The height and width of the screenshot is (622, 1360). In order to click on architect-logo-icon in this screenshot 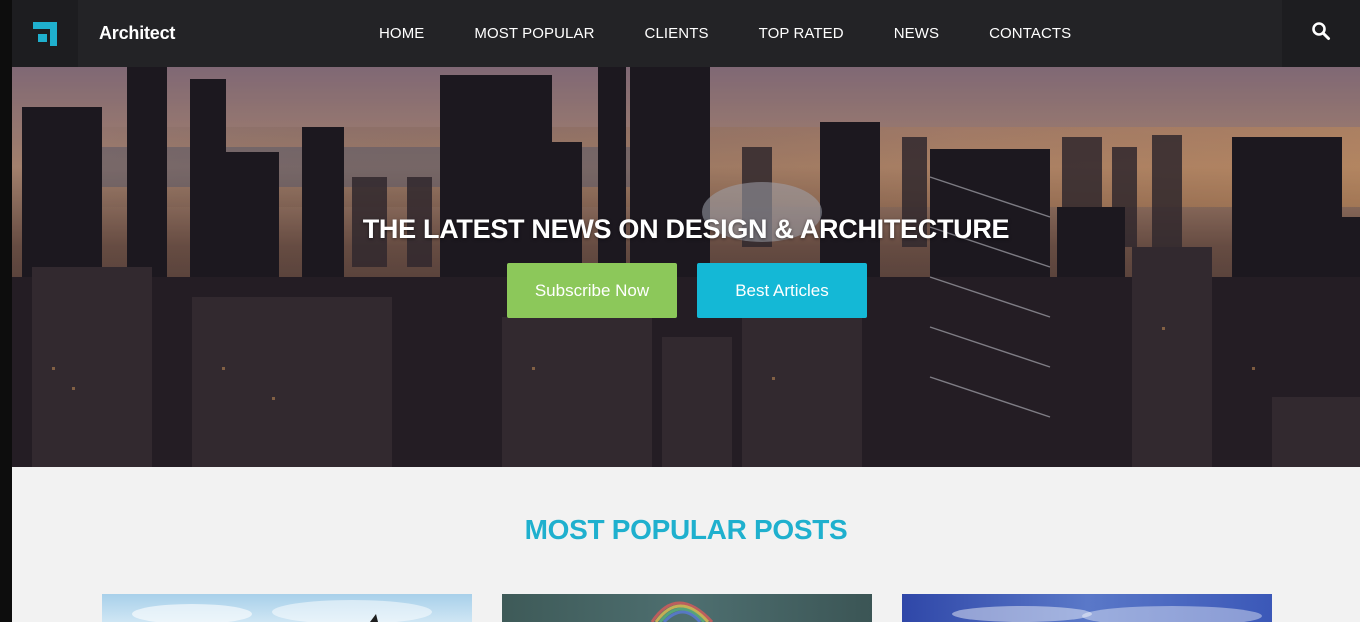, I will do `click(45, 34)`.